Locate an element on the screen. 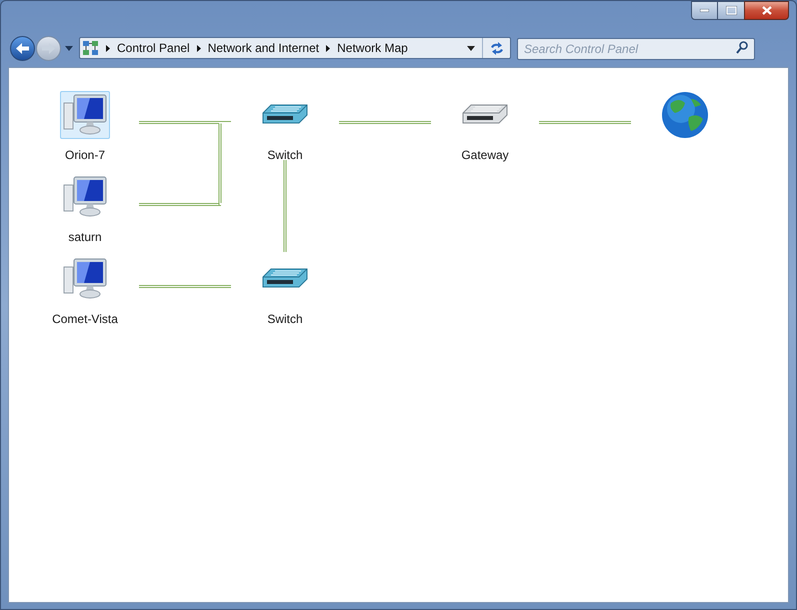 The height and width of the screenshot is (610, 797). back-arrow-icon is located at coordinates (22, 48).